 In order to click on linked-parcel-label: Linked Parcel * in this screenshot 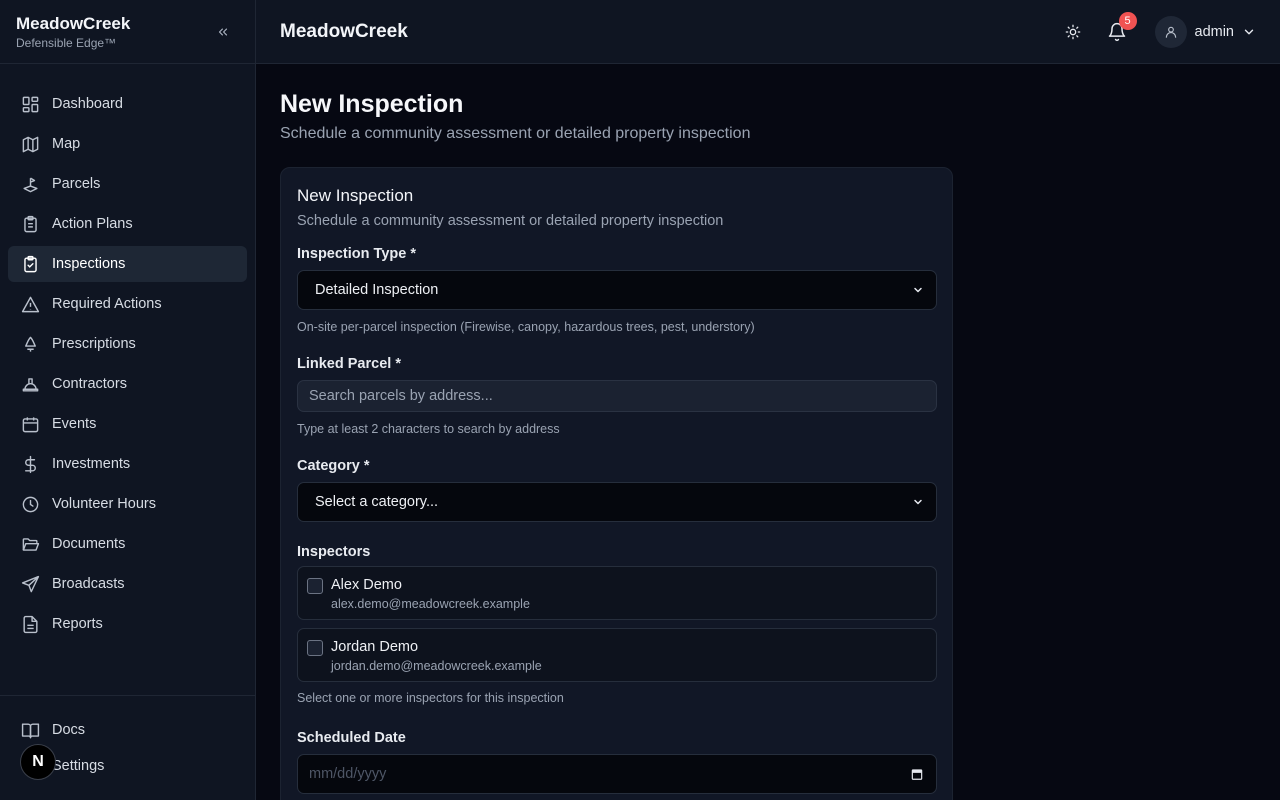, I will do `click(349, 364)`.